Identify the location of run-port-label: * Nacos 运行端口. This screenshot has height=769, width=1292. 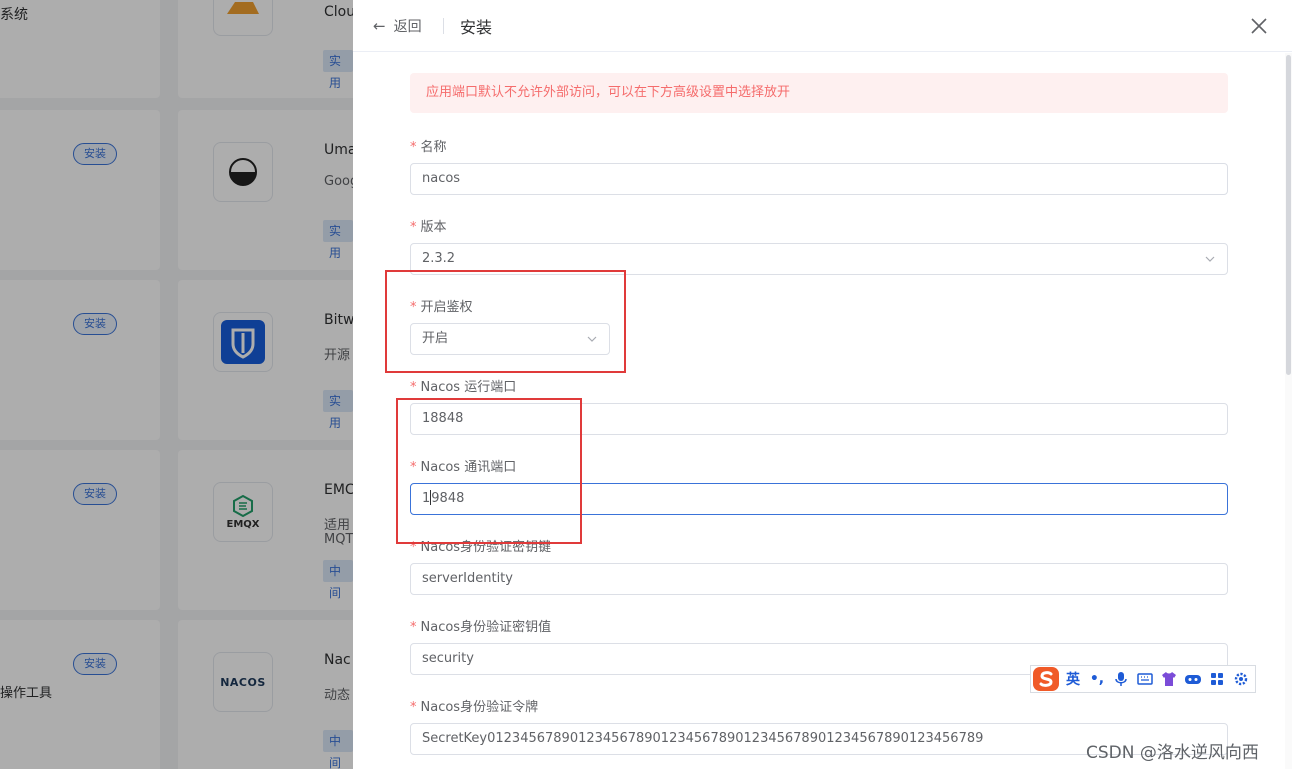
(463, 387).